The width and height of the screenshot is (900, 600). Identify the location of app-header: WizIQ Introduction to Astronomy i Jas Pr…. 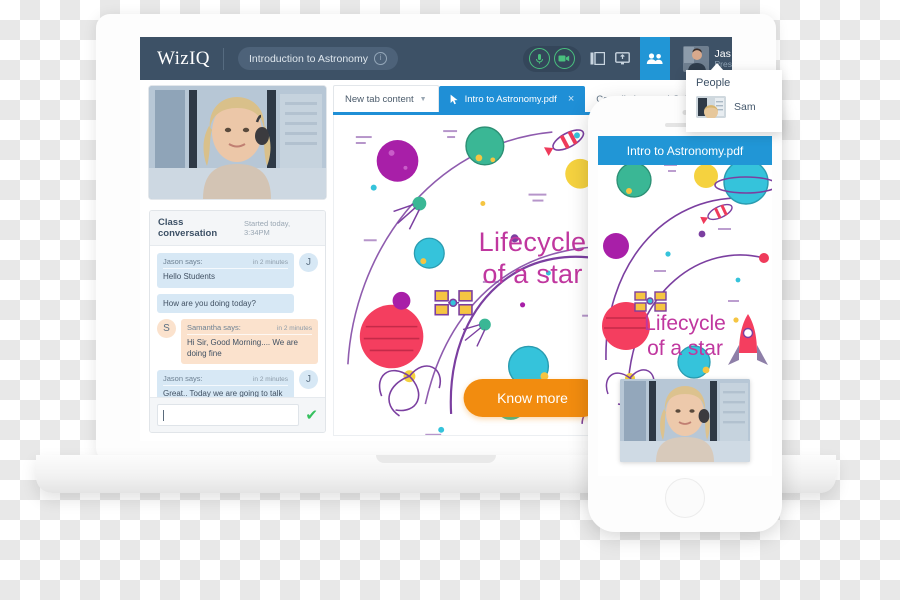
(436, 58).